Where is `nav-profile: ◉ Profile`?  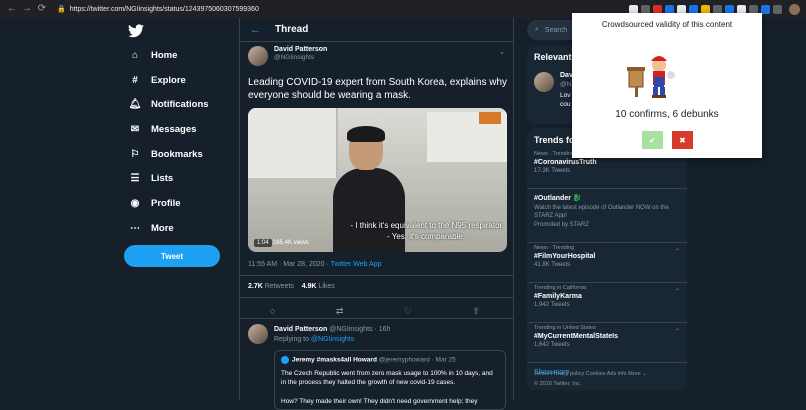 nav-profile: ◉ Profile is located at coordinates (154, 203).